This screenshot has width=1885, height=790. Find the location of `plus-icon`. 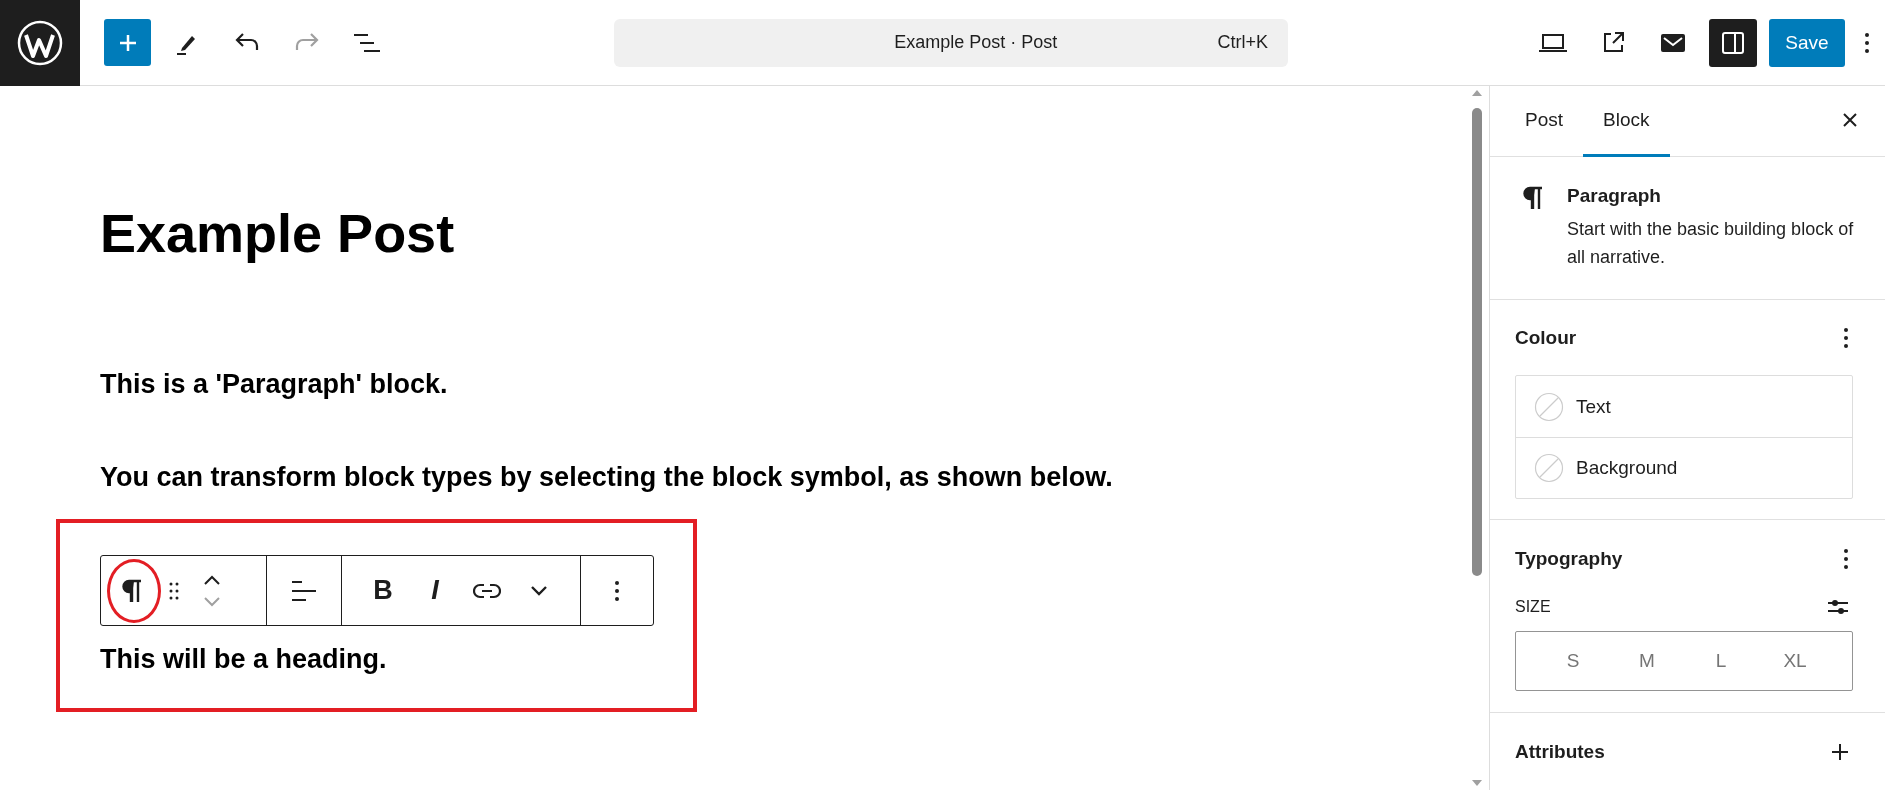

plus-icon is located at coordinates (1840, 752).